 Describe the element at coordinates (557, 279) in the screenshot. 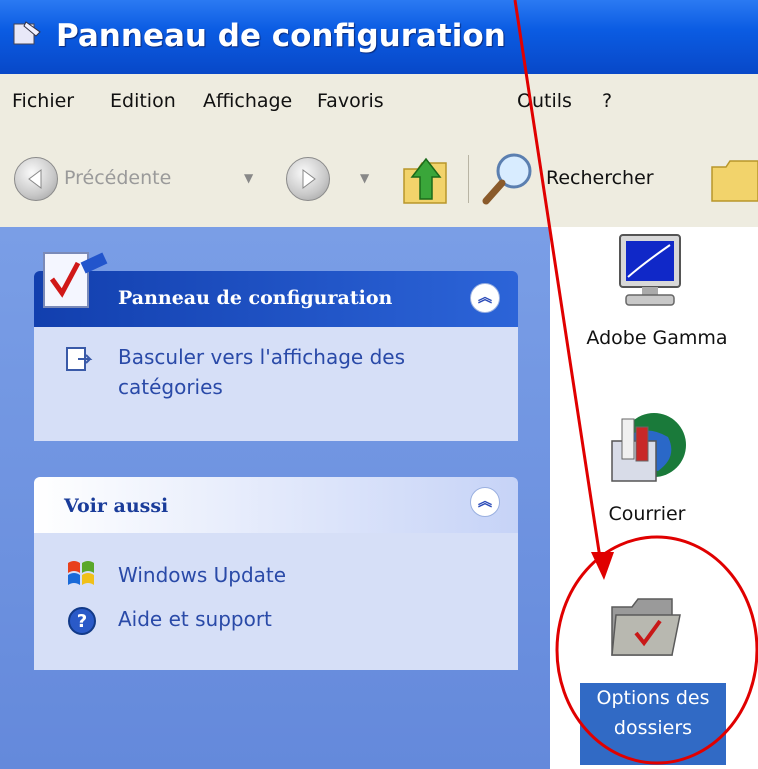

I see `annotation-arrow-line` at that location.